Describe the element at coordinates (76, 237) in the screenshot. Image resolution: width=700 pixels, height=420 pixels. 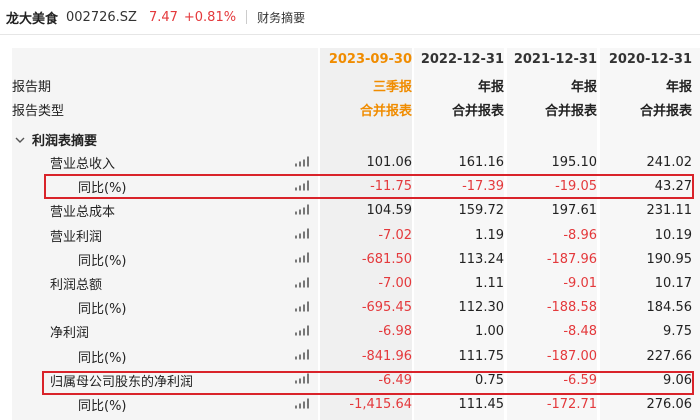
I see `row-label: 营业利润` at that location.